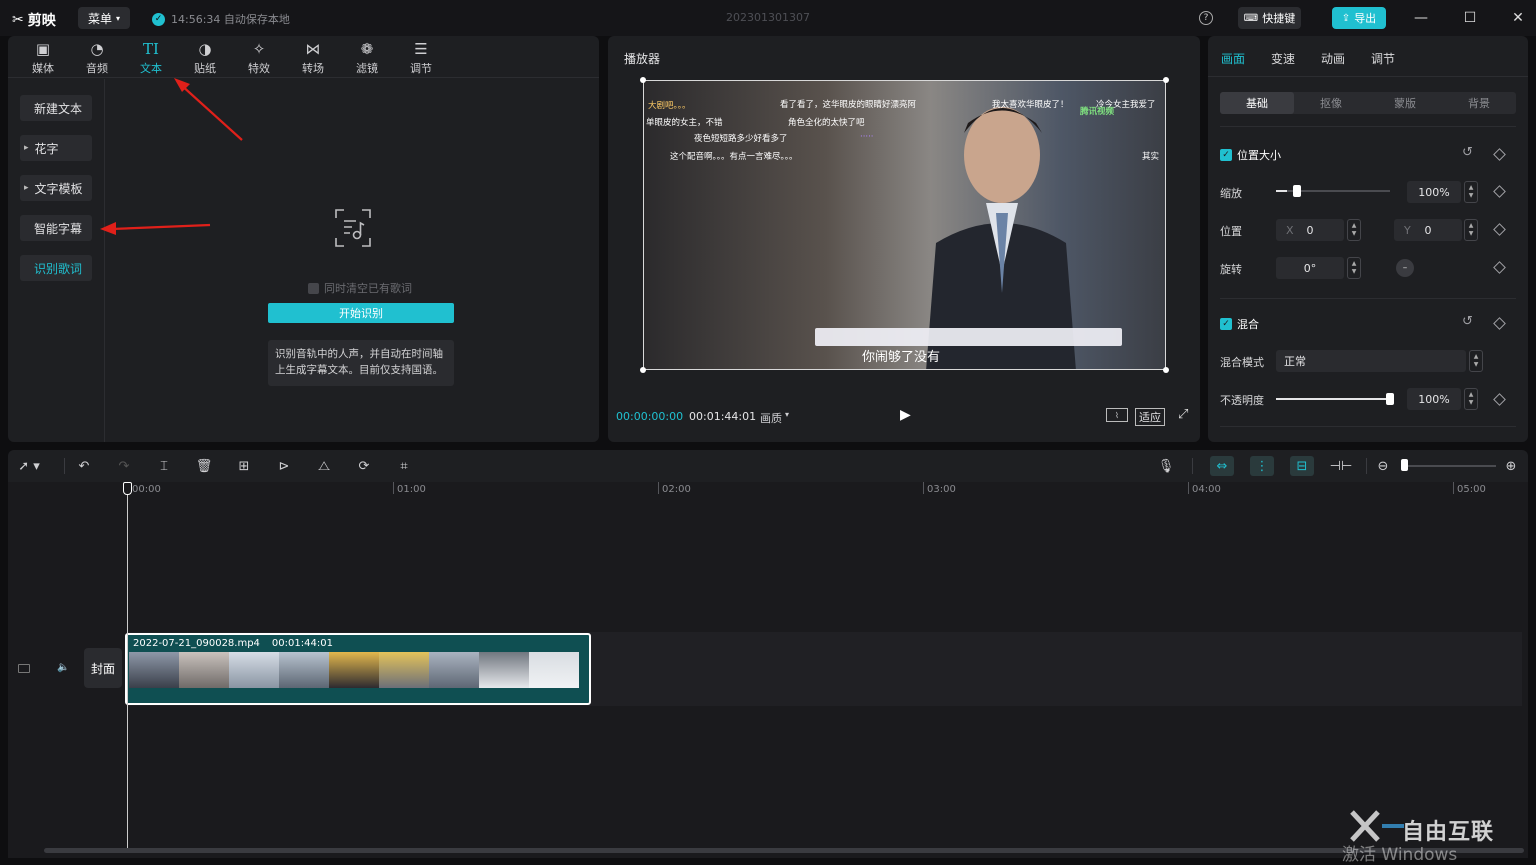 This screenshot has height=865, width=1536. I want to click on subtab-basic: 基础, so click(1257, 103).